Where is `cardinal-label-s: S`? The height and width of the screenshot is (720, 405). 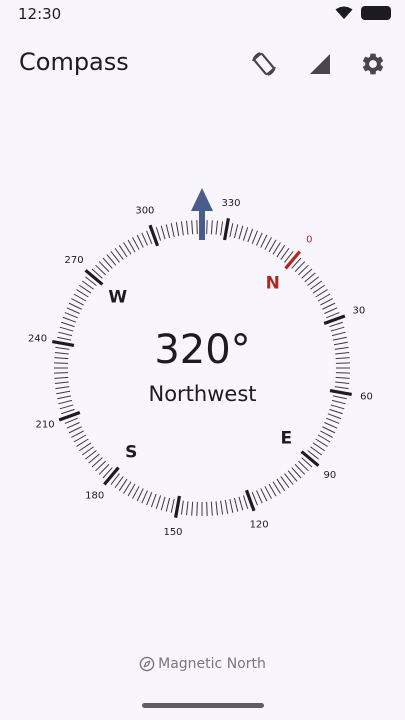
cardinal-label-s: S is located at coordinates (131, 452).